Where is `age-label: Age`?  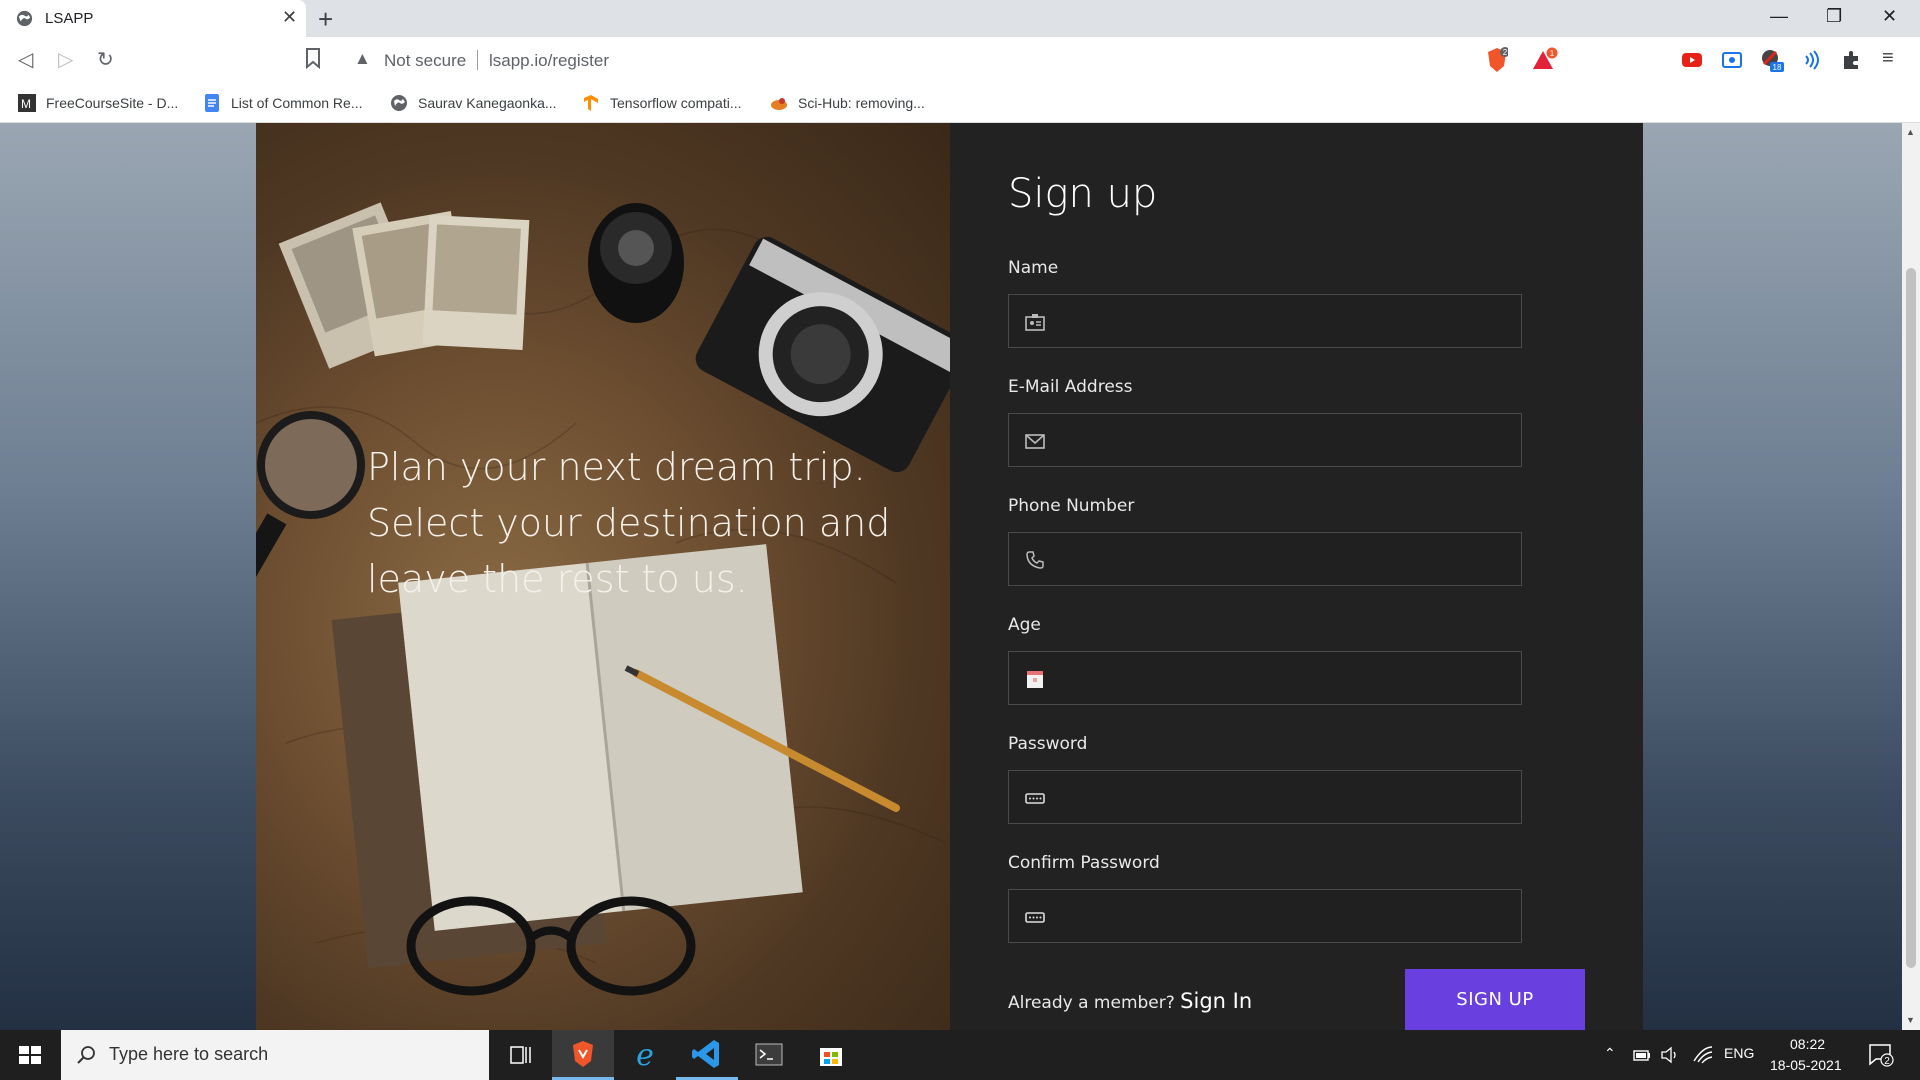 age-label: Age is located at coordinates (1024, 625).